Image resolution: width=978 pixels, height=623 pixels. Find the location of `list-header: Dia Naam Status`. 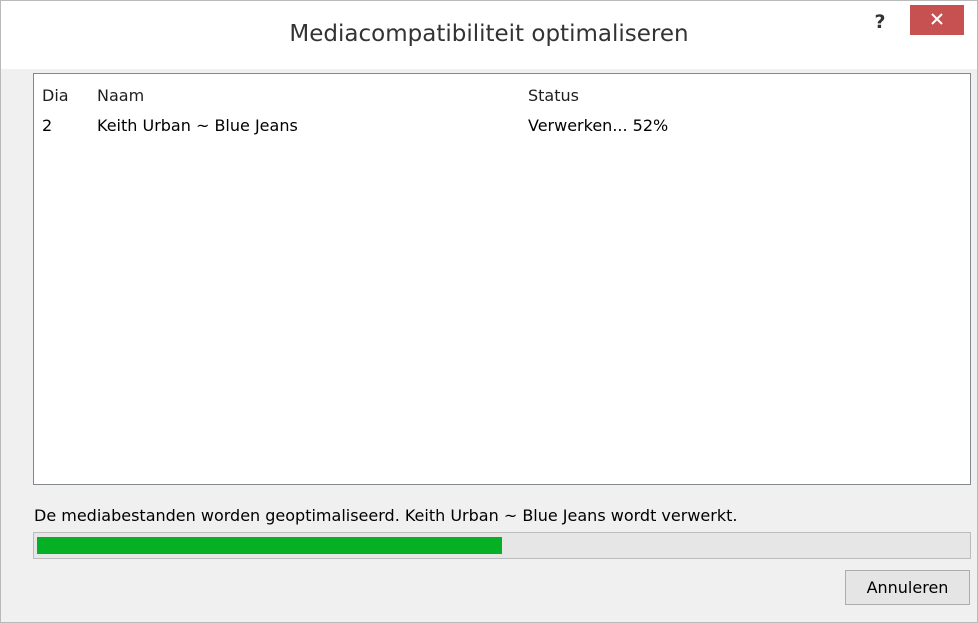

list-header: Dia Naam Status is located at coordinates (502, 92).